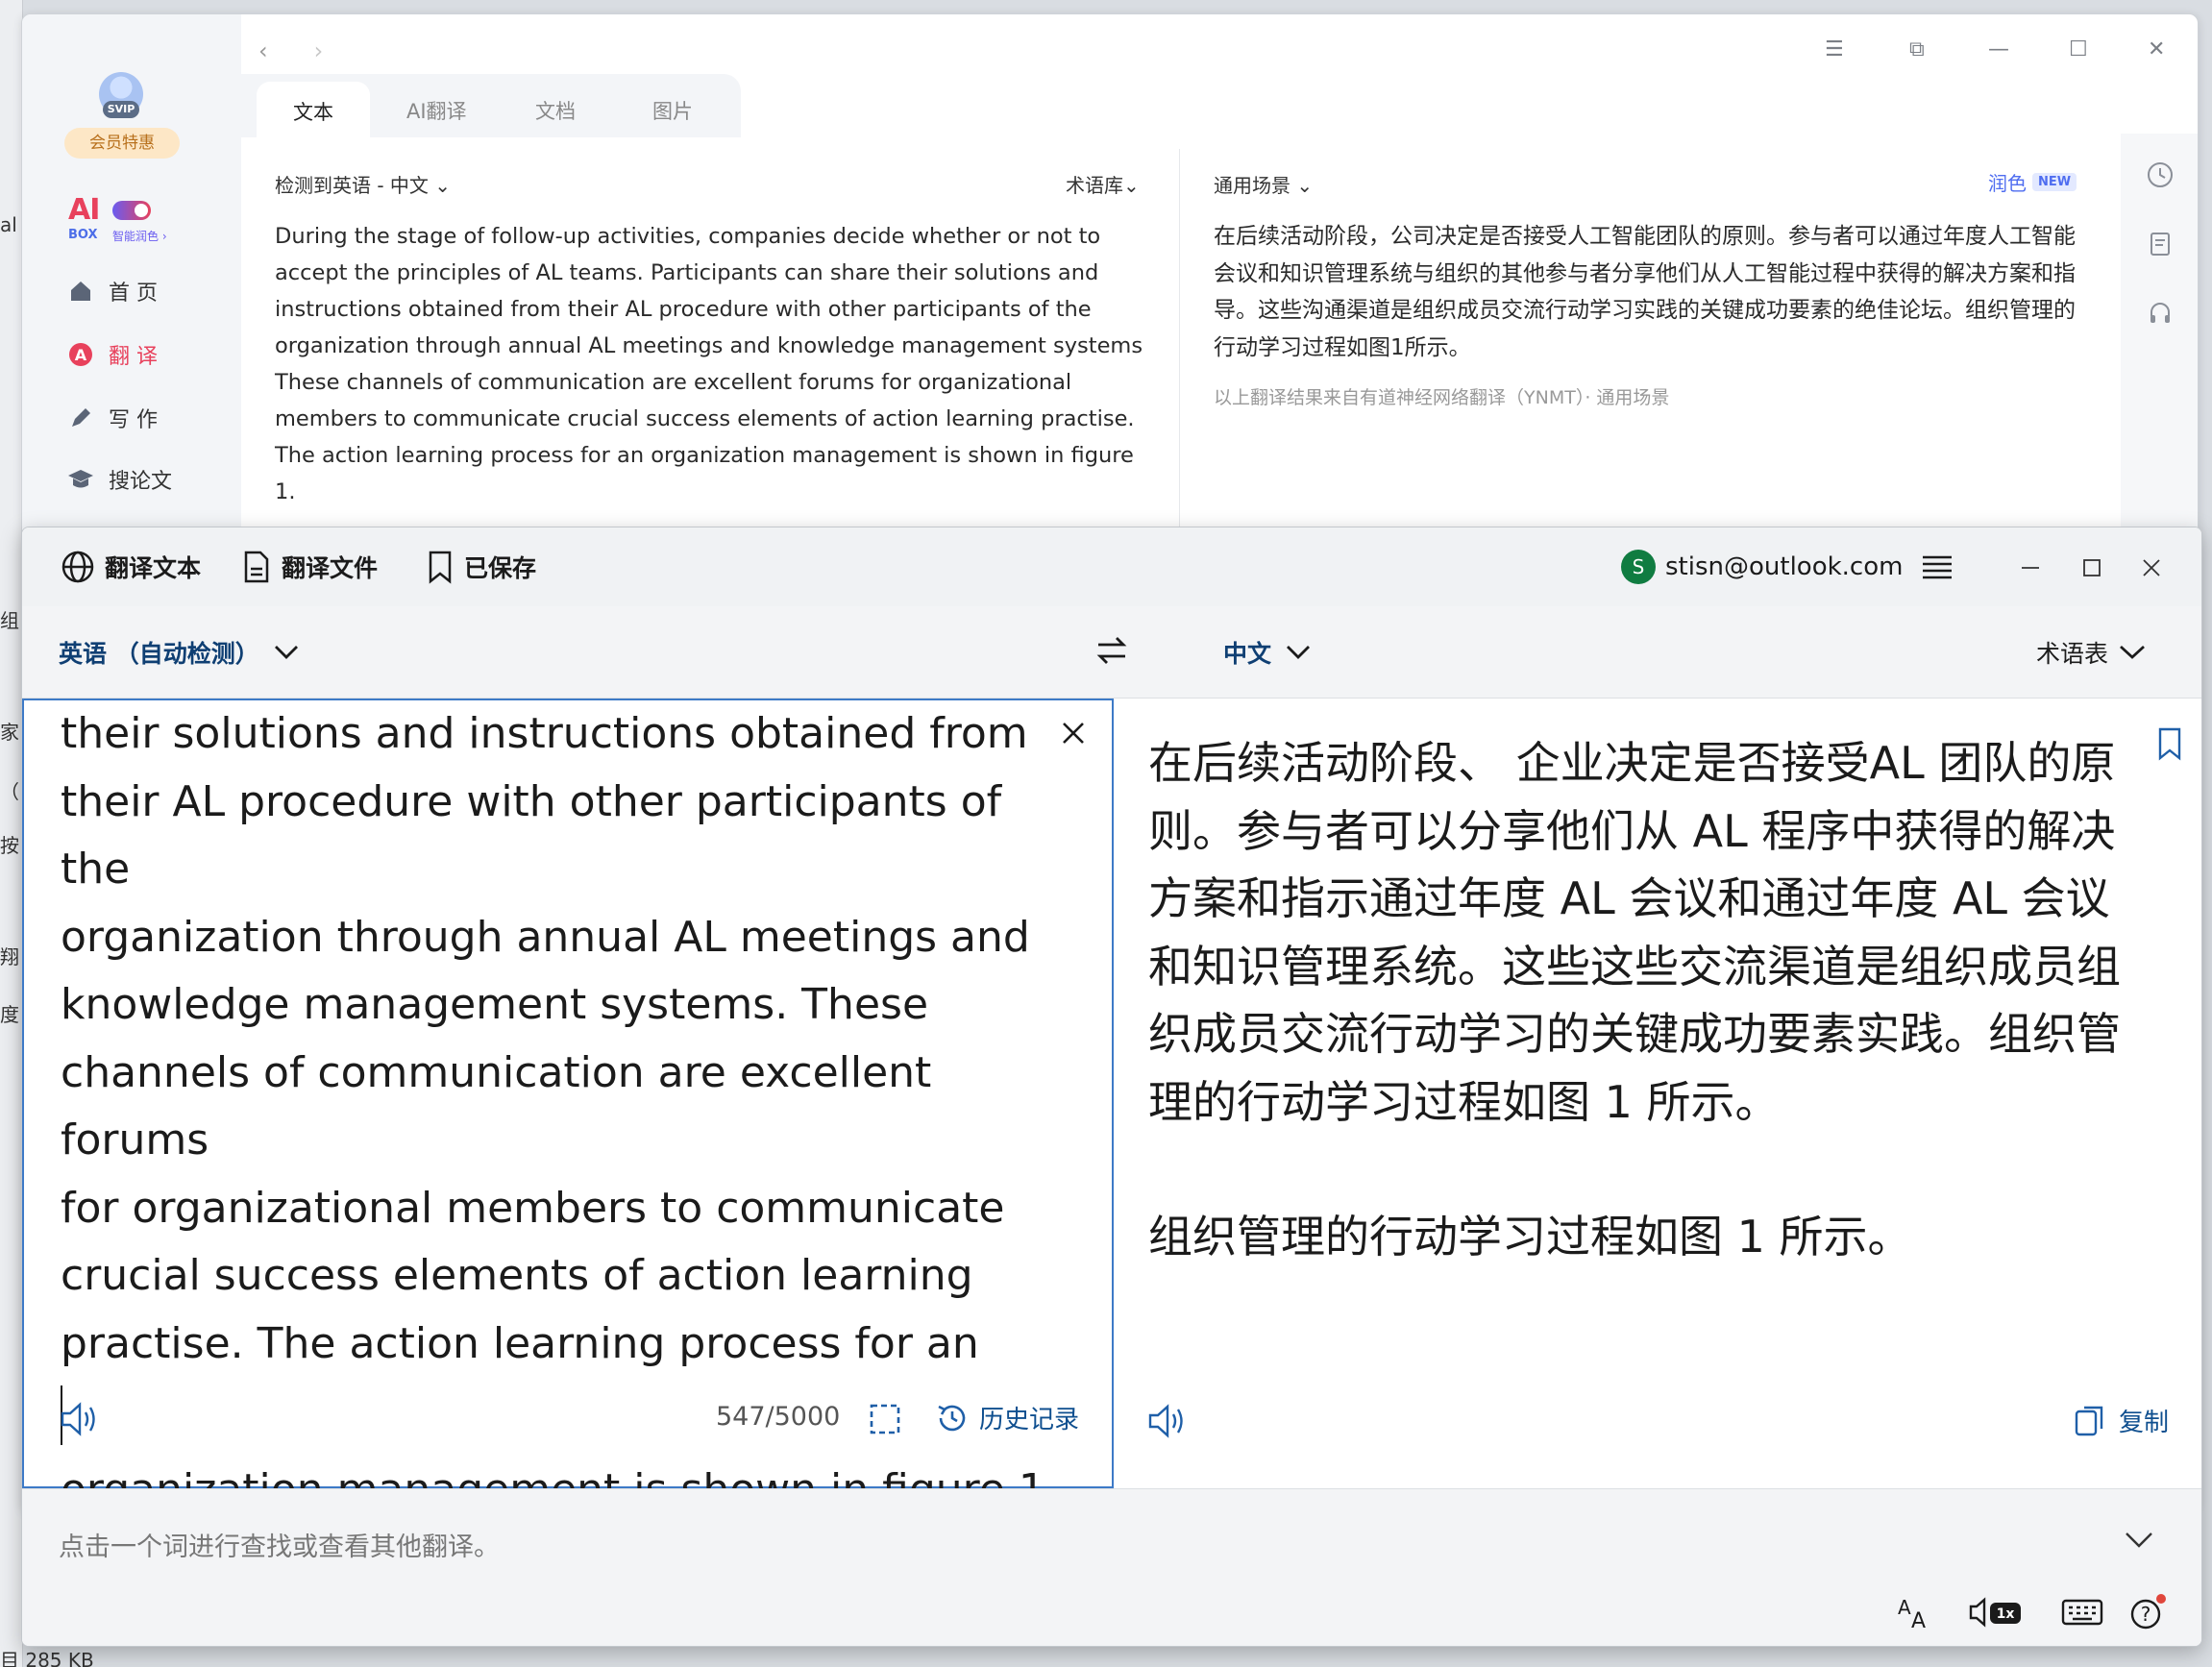  What do you see at coordinates (141, 482) in the screenshot?
I see `sidebar-item-label: 搜论文` at bounding box center [141, 482].